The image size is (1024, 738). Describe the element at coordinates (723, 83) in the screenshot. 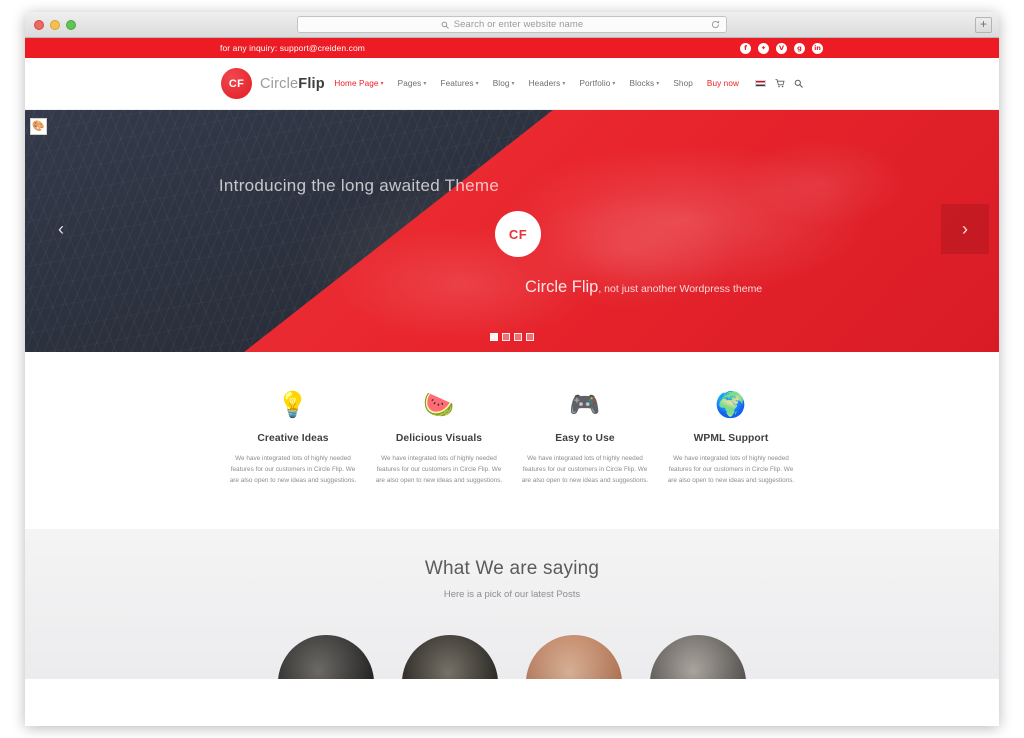

I see `nav-item-buy-now: Buy now` at that location.